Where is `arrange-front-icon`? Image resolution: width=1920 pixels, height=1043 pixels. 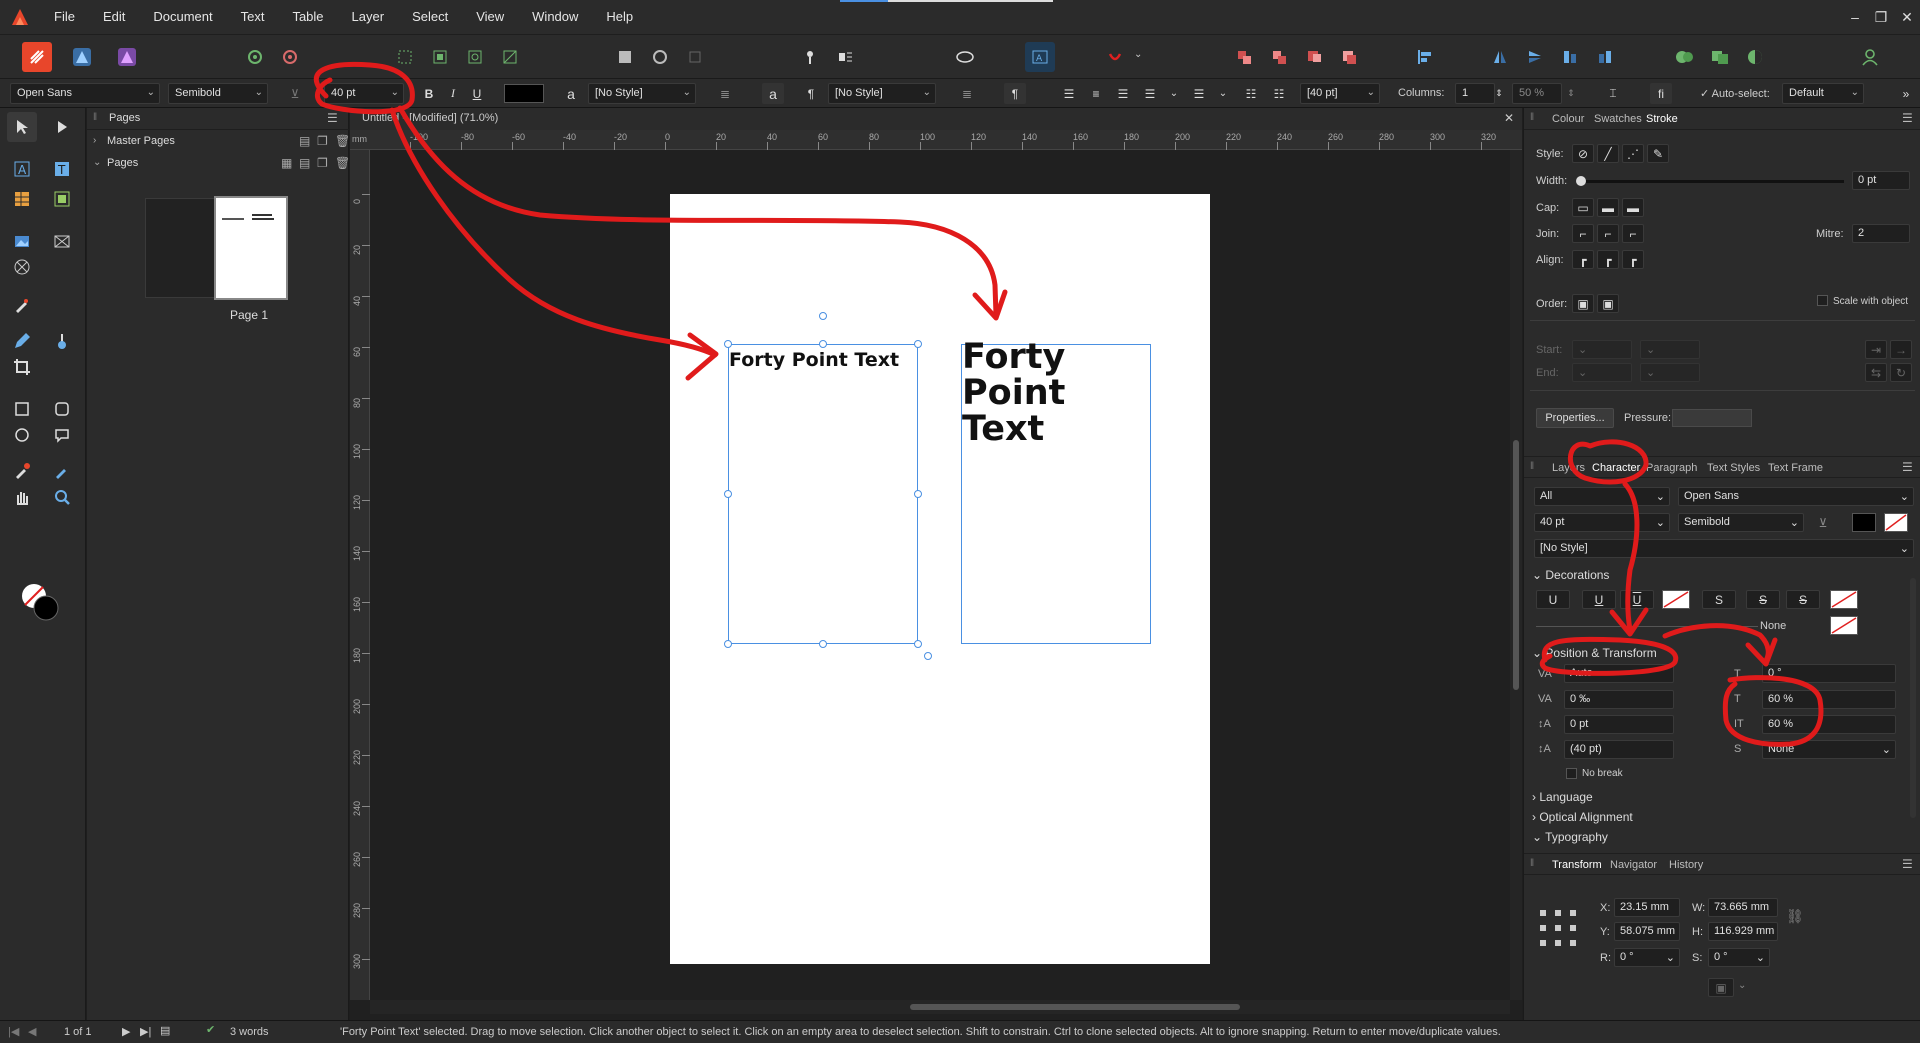 arrange-front-icon is located at coordinates (1350, 57).